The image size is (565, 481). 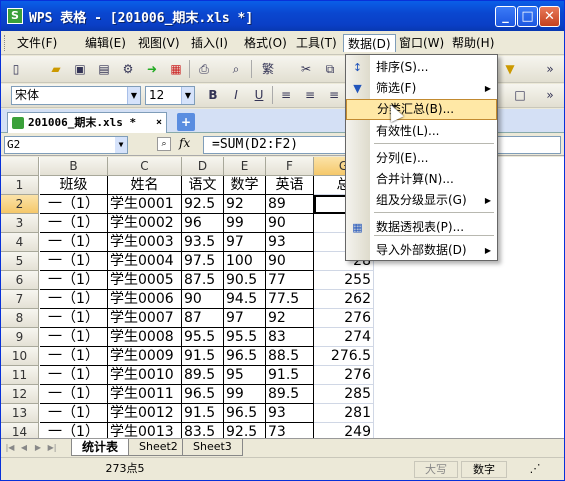 I want to click on toolbar-overflow-icon: », so click(x=550, y=69).